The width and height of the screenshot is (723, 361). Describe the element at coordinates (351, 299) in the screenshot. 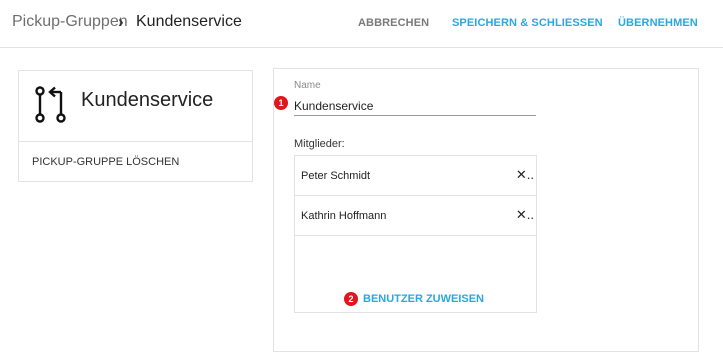

I see `annotation-badge-2: 2` at that location.